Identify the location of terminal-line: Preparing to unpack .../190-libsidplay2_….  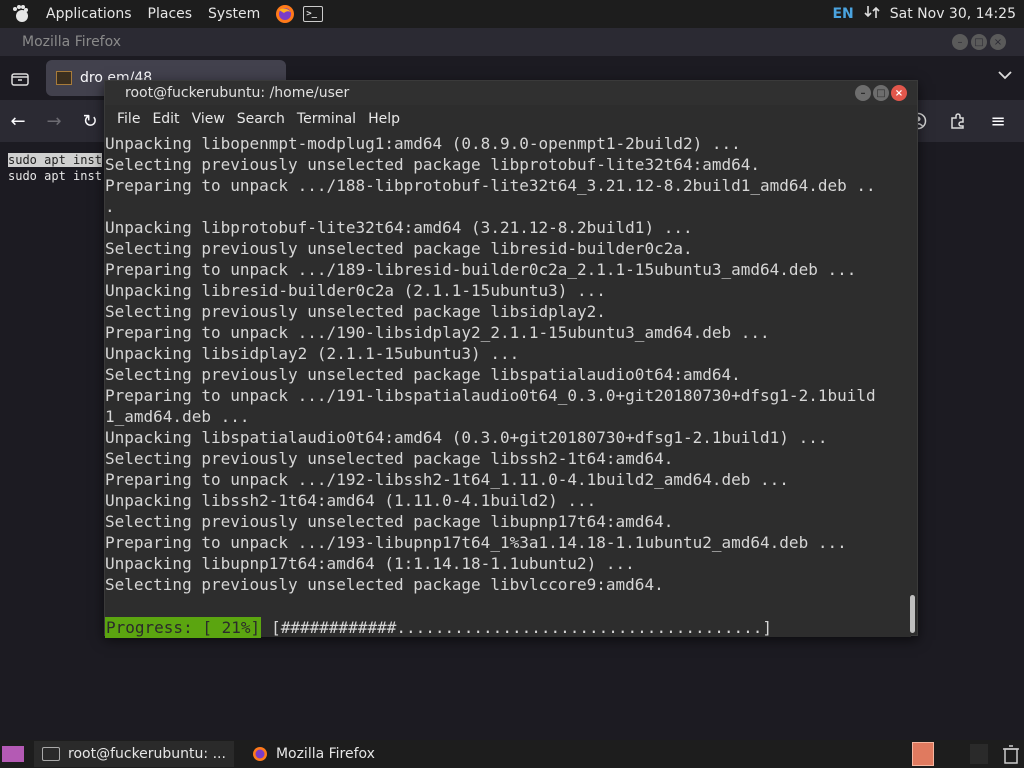
(437, 332).